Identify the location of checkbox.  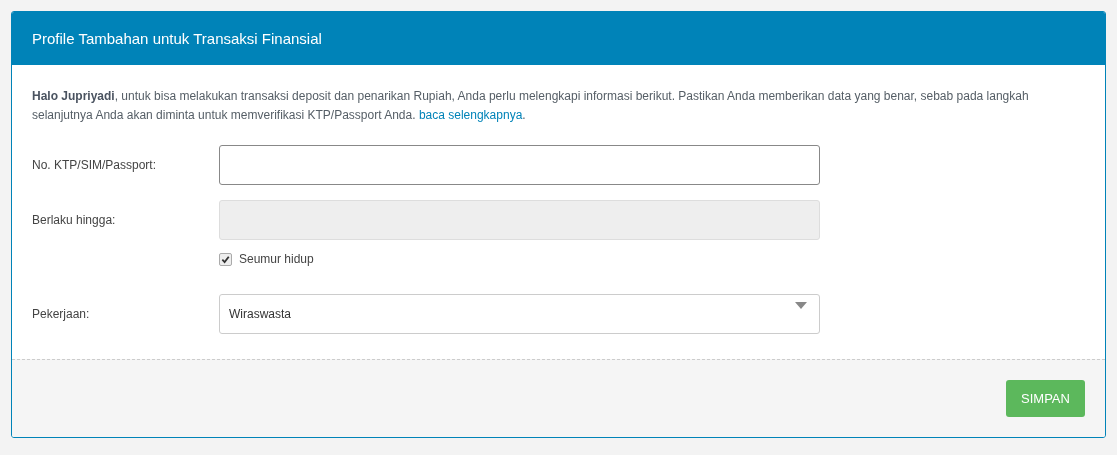
(225, 259).